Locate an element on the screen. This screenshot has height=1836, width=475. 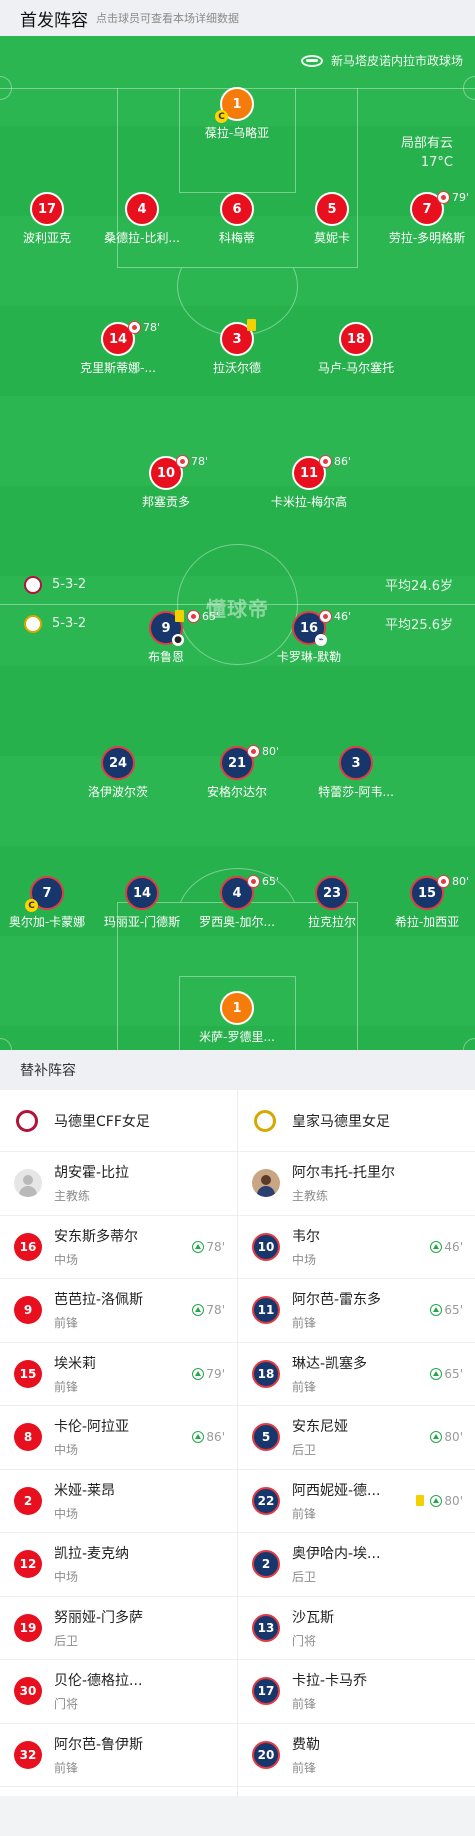
sub-row: 5 安东尼娅 后卫 80' is located at coordinates (356, 1438).